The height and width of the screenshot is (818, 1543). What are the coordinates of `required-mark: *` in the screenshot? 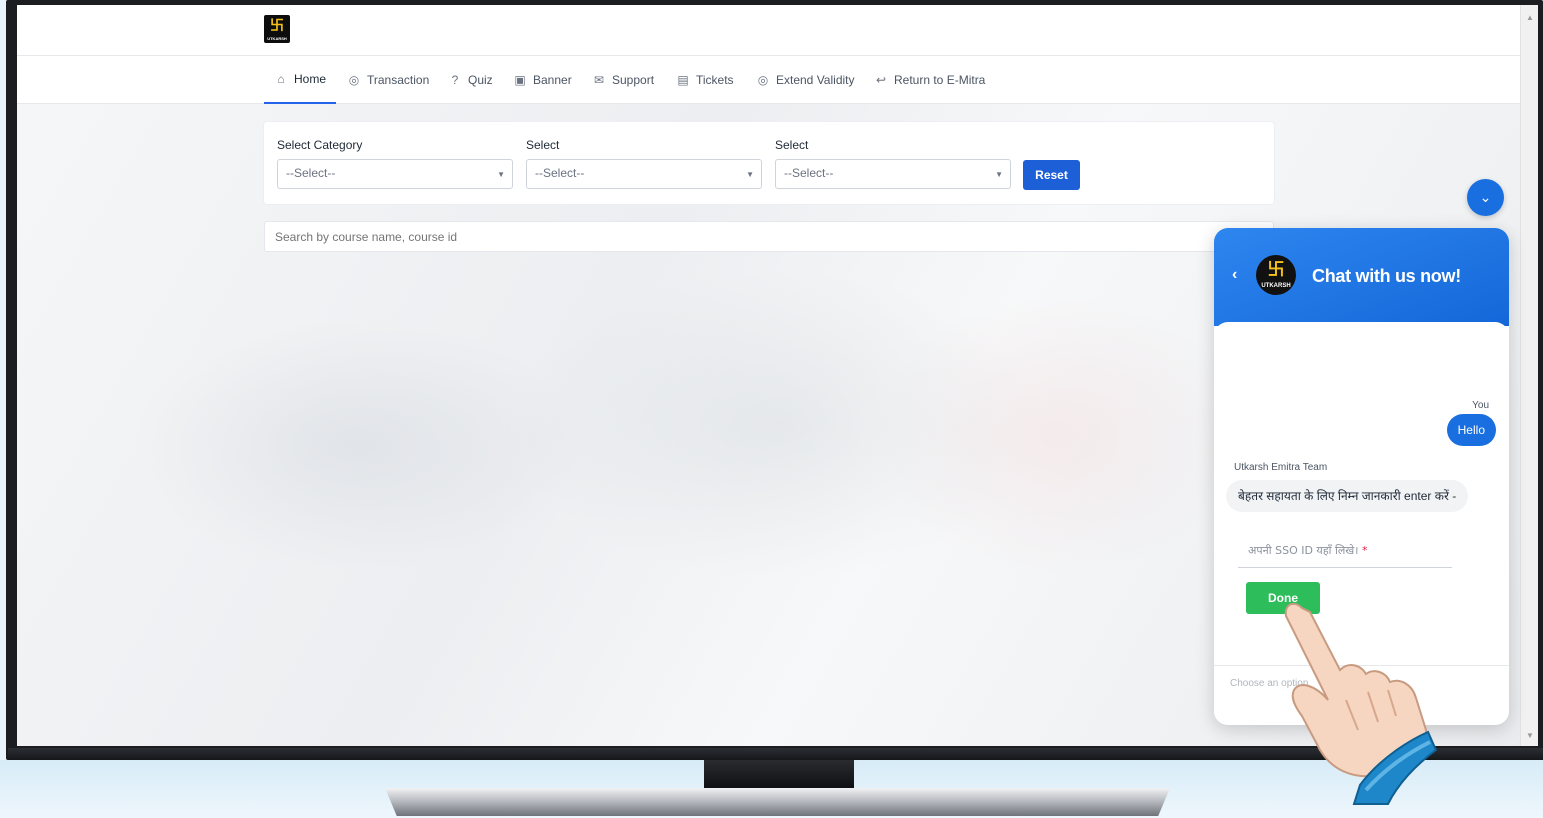 It's located at (1364, 550).